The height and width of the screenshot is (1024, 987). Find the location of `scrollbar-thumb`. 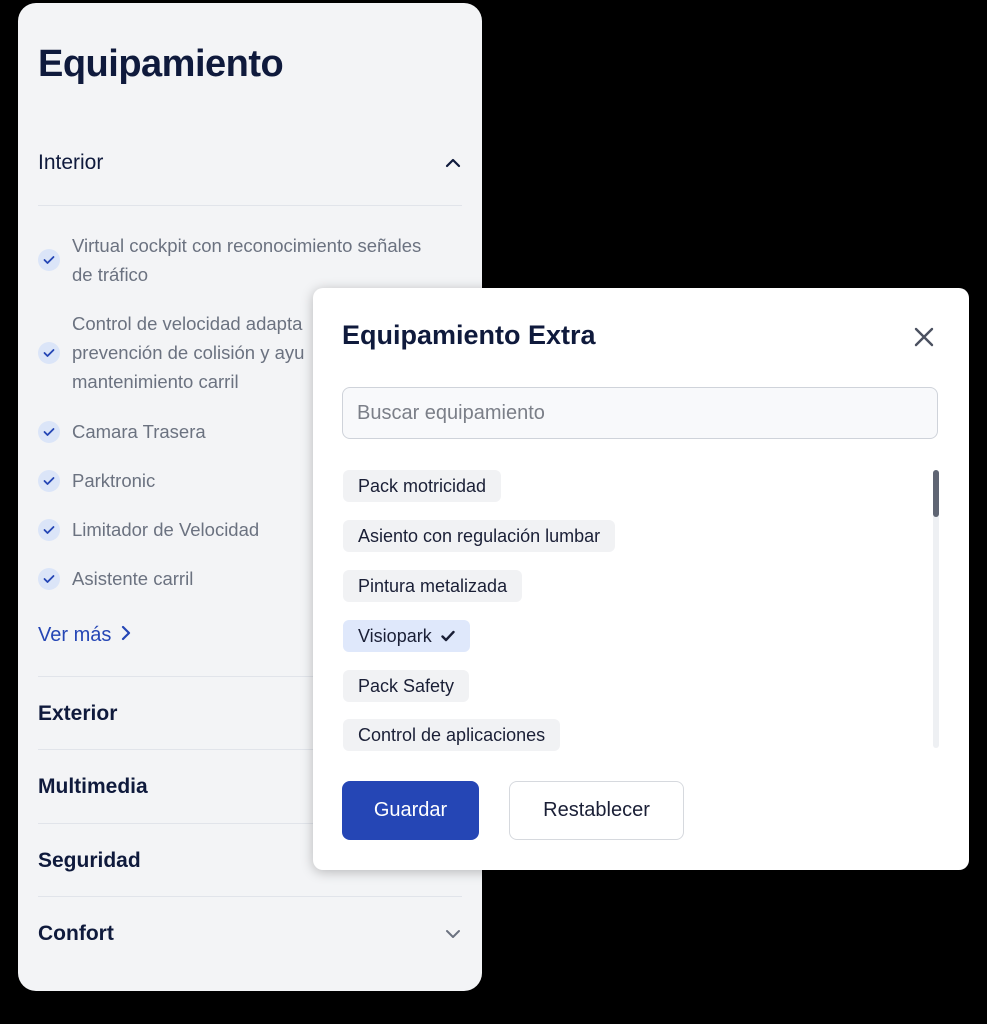

scrollbar-thumb is located at coordinates (936, 493).